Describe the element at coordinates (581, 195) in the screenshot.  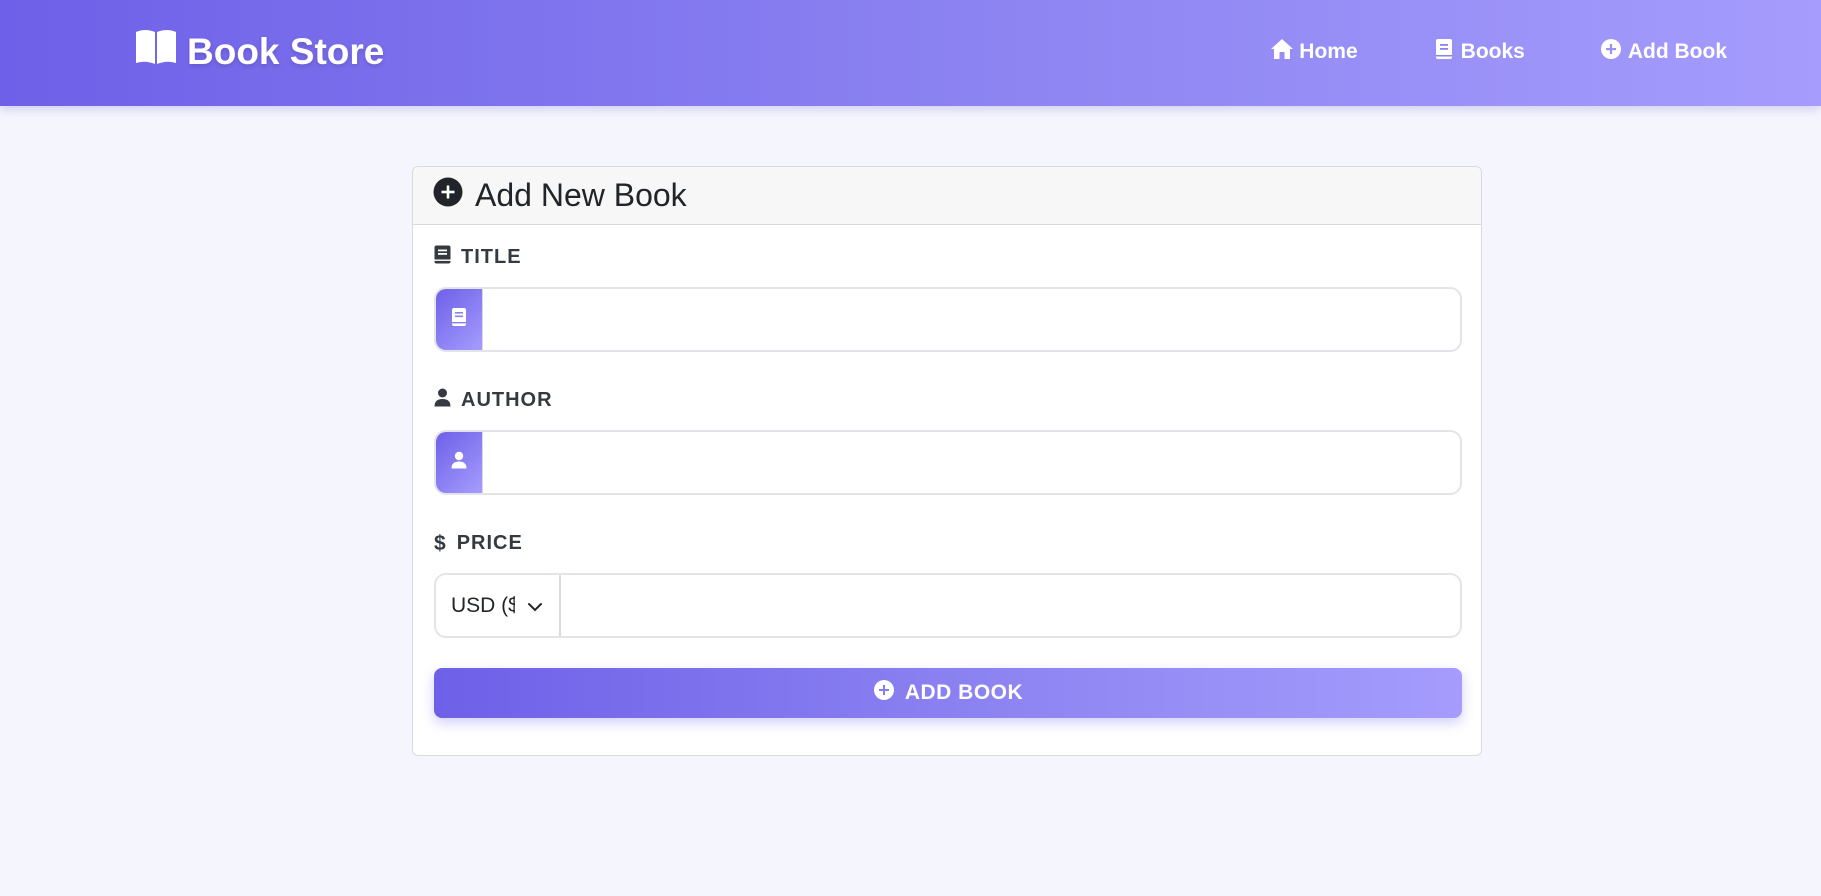
I see `card-title: Add New Book` at that location.